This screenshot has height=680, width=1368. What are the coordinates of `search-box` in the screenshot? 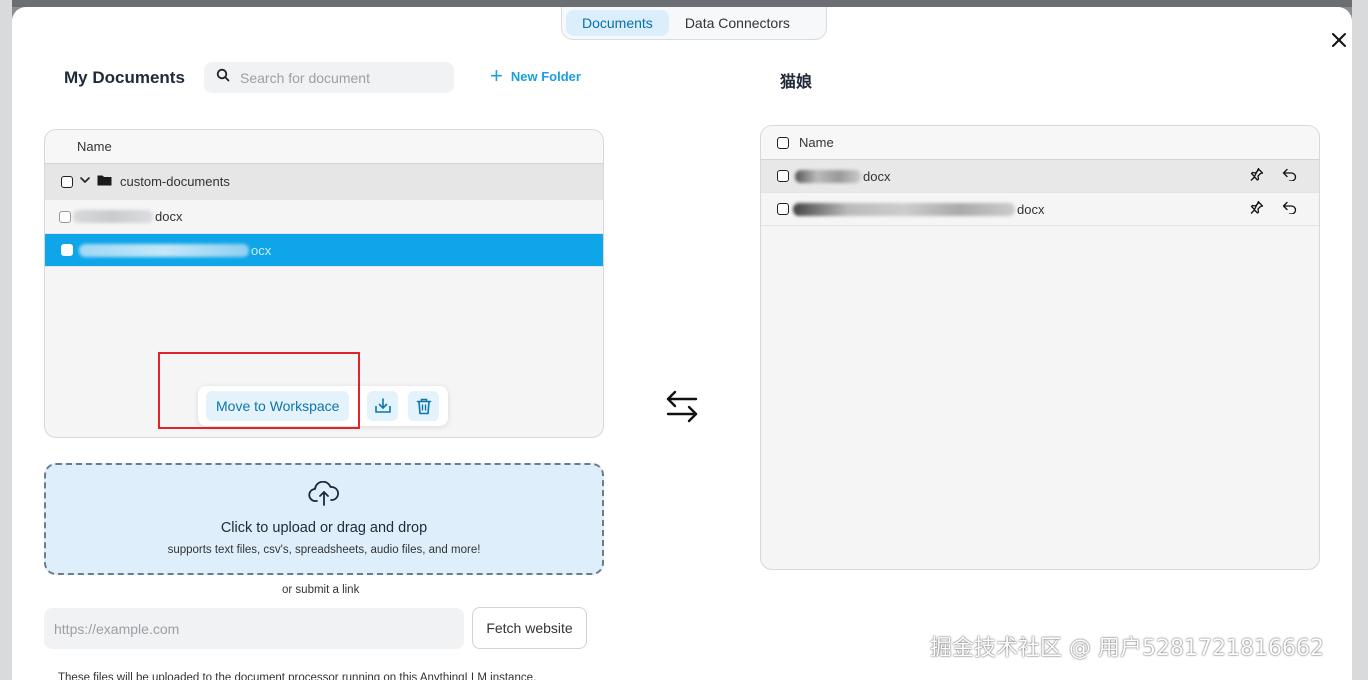 It's located at (329, 77).